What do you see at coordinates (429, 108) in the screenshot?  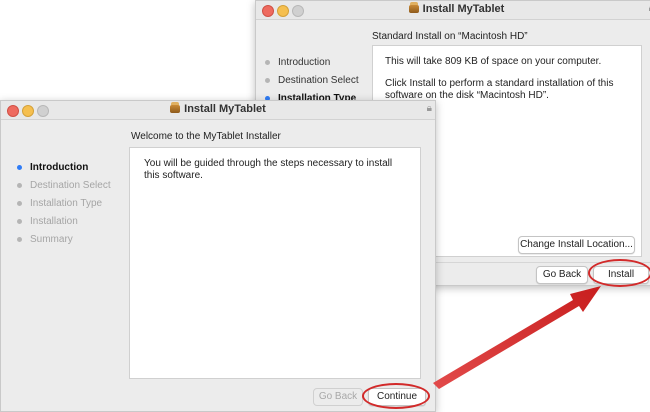 I see `lock-icon: 🔒︎` at bounding box center [429, 108].